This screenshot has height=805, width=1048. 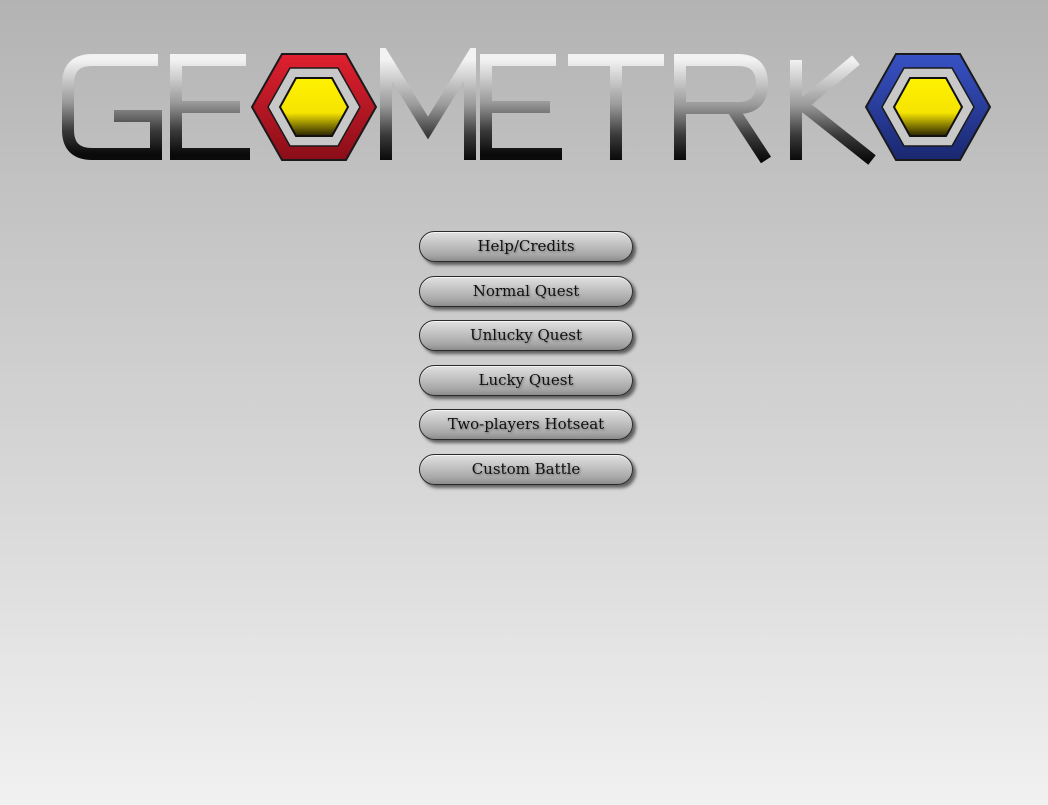 What do you see at coordinates (210, 107) in the screenshot?
I see `logo-letter-e1` at bounding box center [210, 107].